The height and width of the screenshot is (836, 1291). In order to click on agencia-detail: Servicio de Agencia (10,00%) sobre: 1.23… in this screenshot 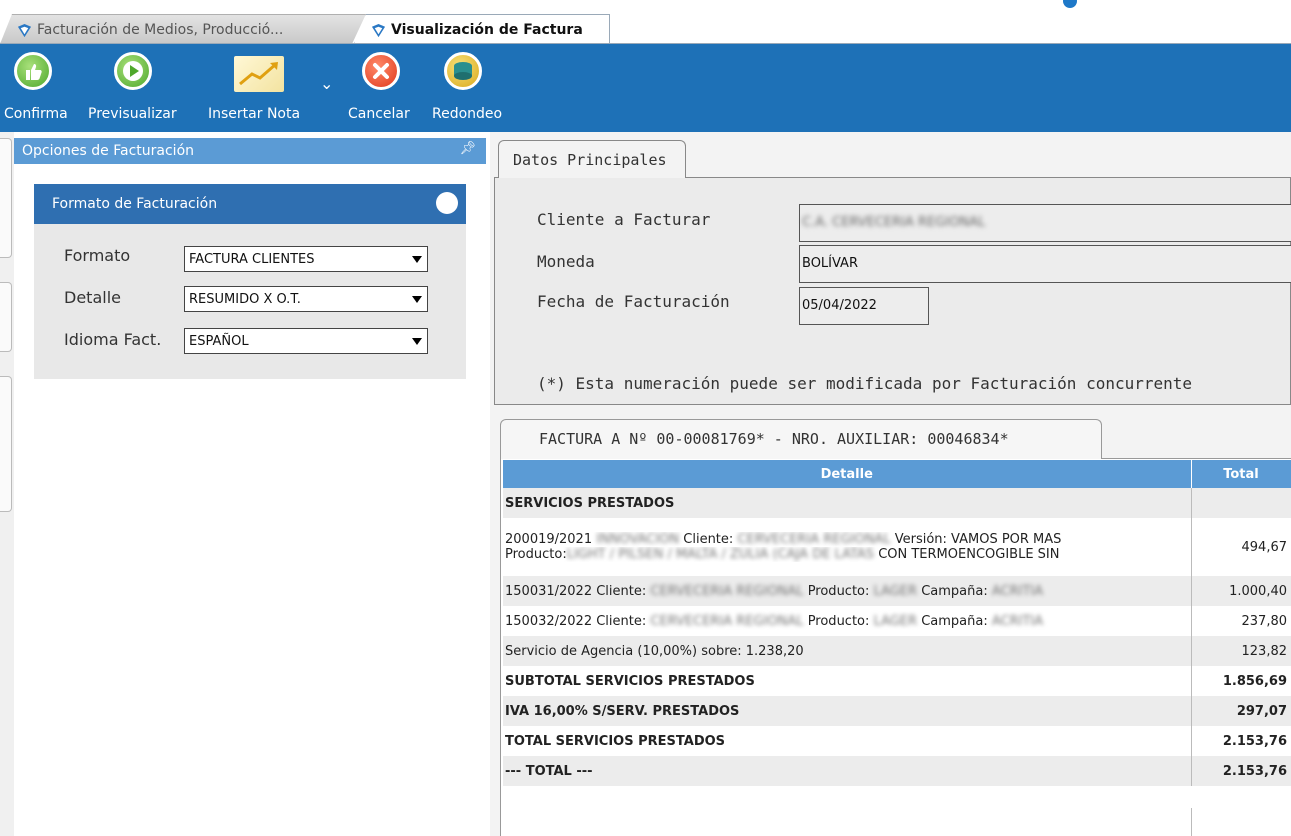, I will do `click(847, 651)`.